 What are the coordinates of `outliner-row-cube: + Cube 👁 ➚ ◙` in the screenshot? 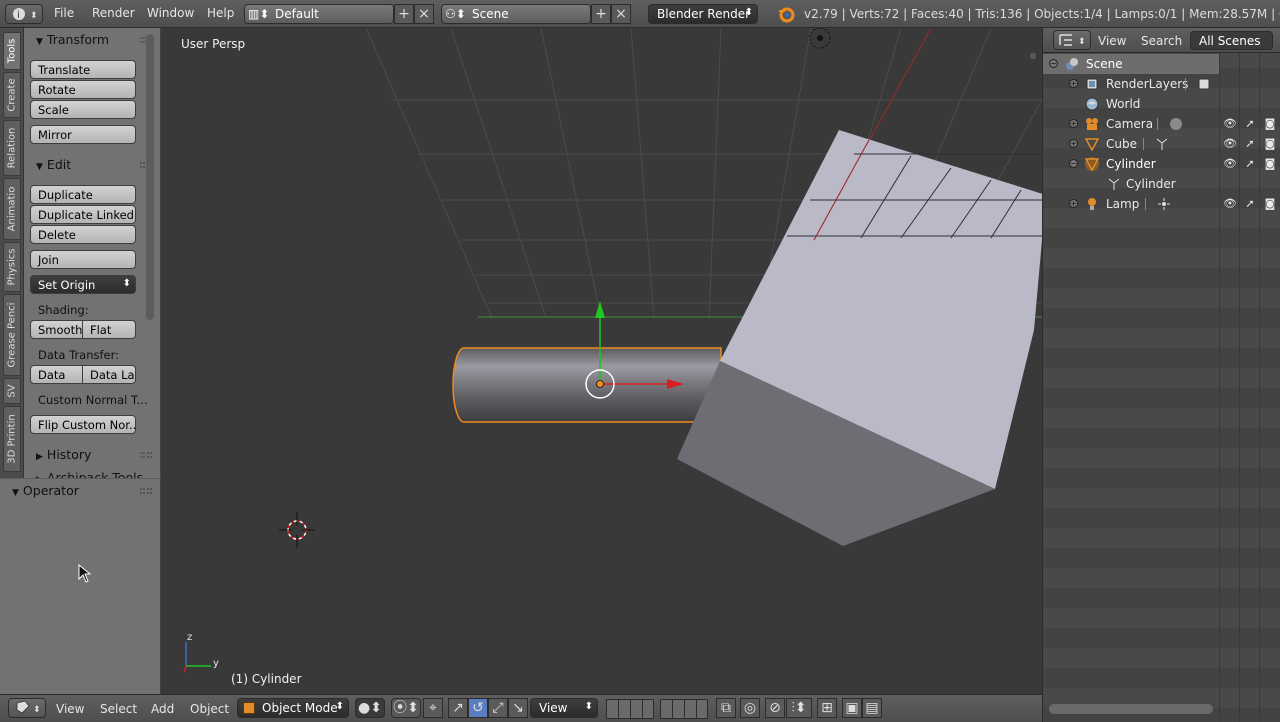 It's located at (1159, 144).